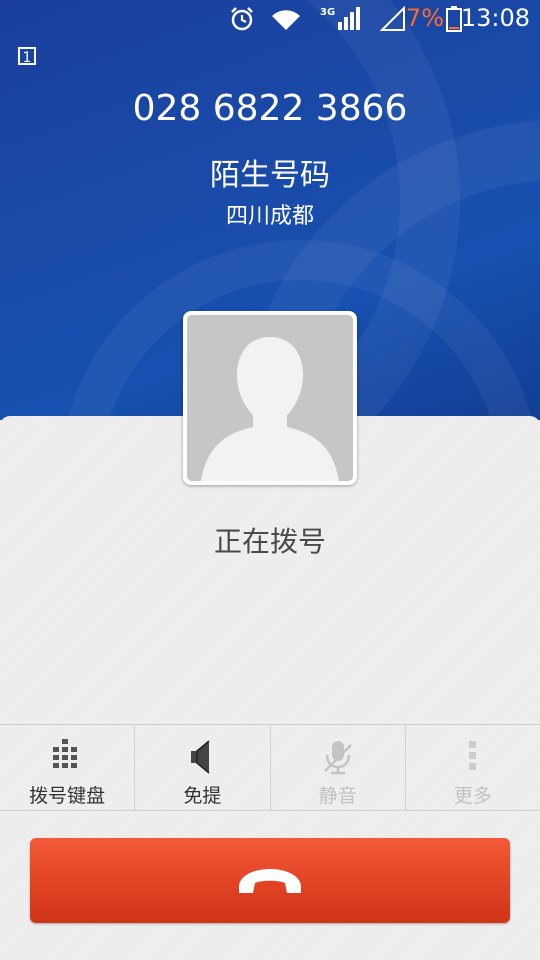  Describe the element at coordinates (202, 796) in the screenshot. I see `speaker-label: 免提` at that location.